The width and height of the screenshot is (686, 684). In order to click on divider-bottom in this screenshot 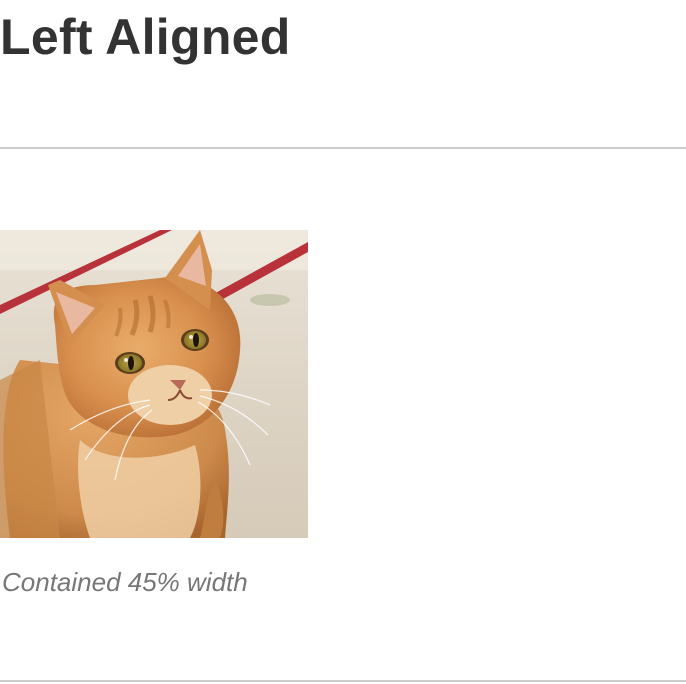, I will do `click(343, 681)`.